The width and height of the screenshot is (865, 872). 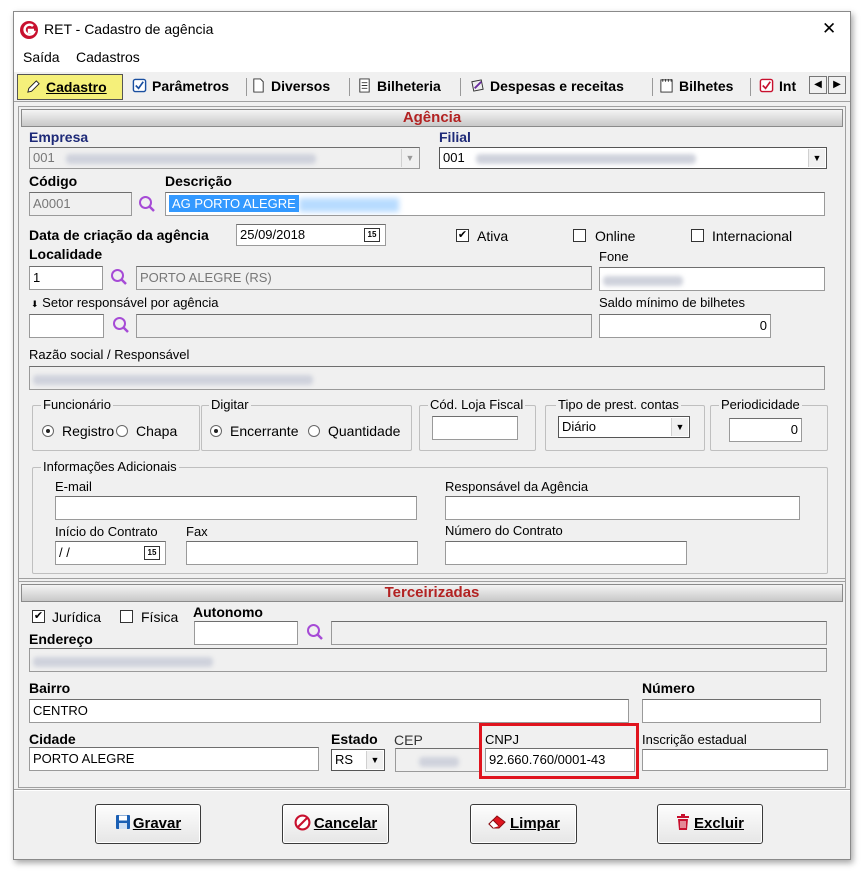 I want to click on tab-scroll-left-button: ◀, so click(x=818, y=85).